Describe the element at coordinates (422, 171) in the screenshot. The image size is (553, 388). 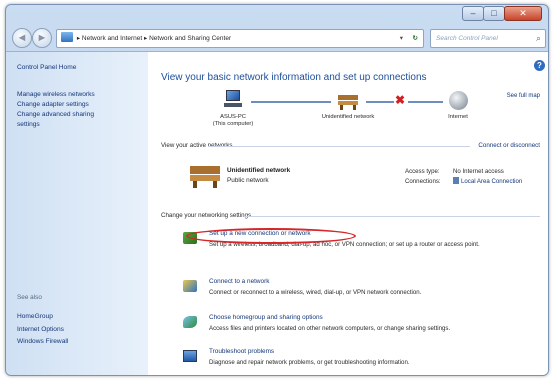
I see `access-type-label: Access type:` at that location.